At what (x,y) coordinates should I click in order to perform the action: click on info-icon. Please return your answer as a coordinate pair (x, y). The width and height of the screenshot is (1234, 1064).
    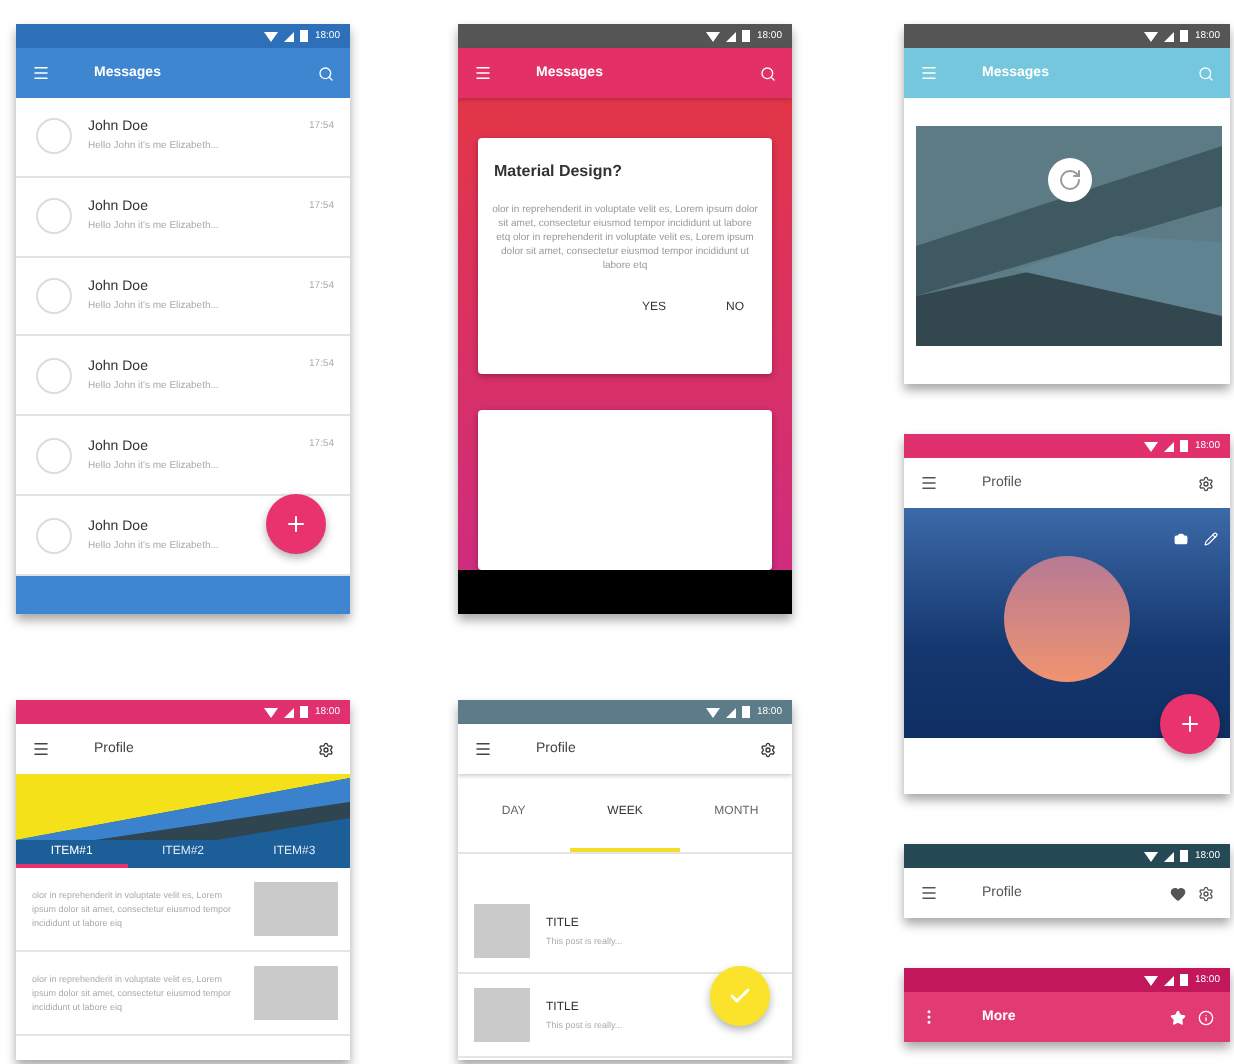
    Looking at the image, I should click on (1206, 1017).